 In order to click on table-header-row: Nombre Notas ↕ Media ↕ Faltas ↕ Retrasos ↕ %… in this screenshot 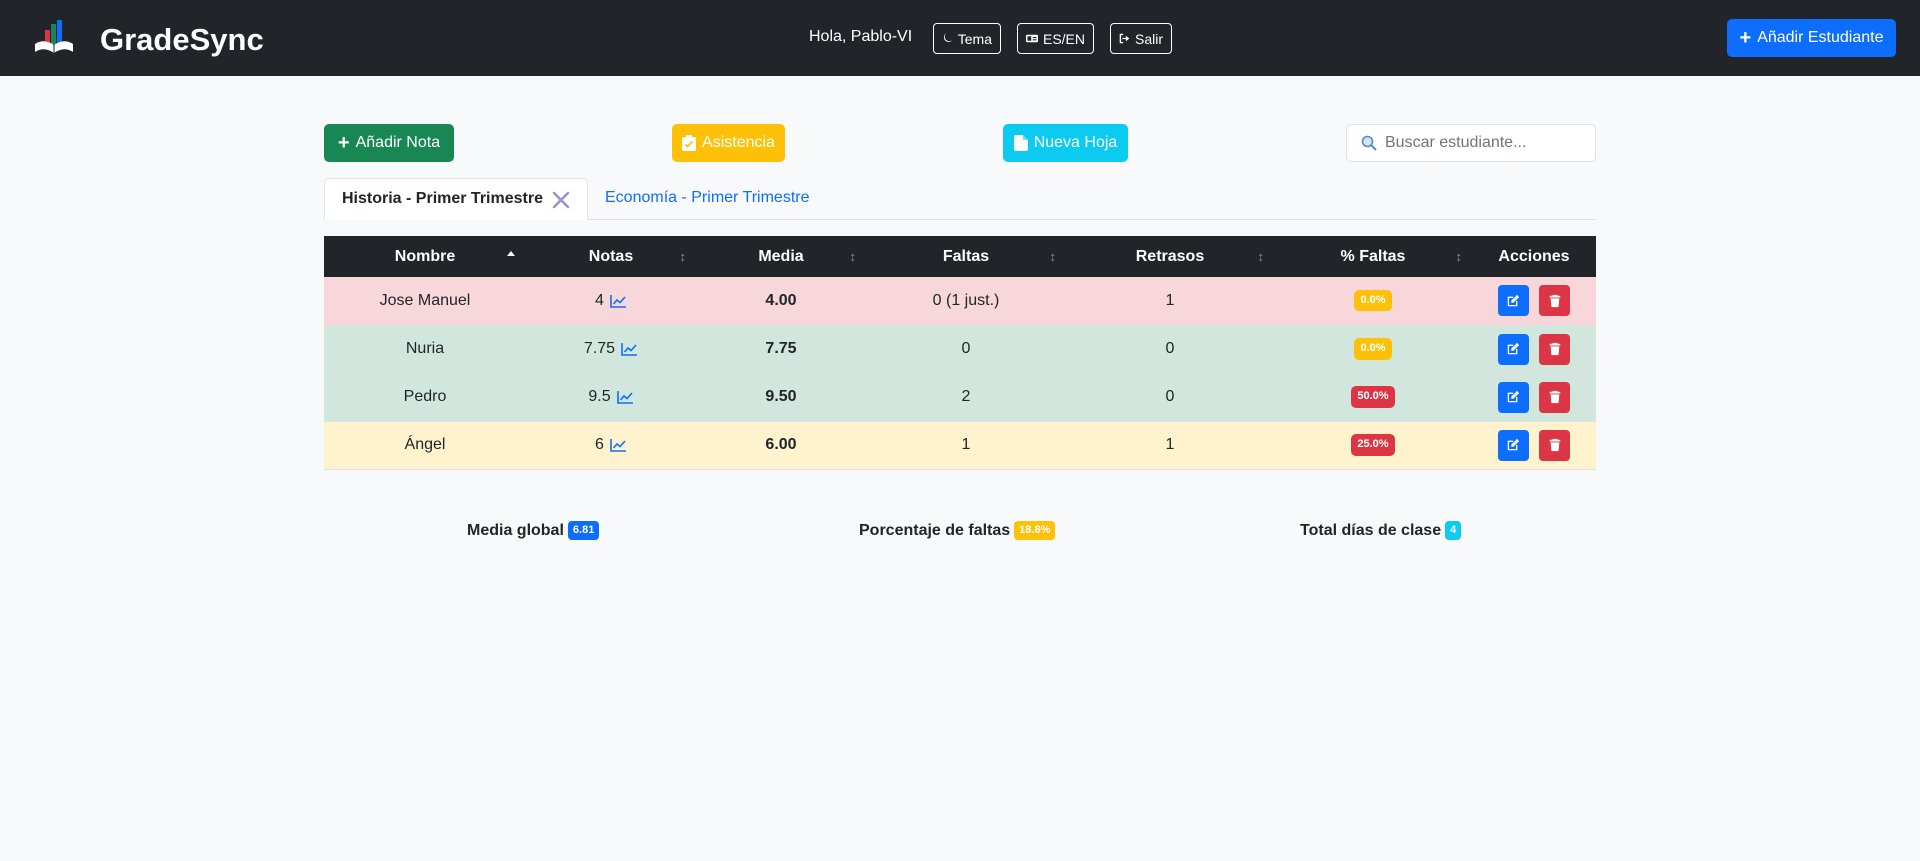, I will do `click(960, 256)`.